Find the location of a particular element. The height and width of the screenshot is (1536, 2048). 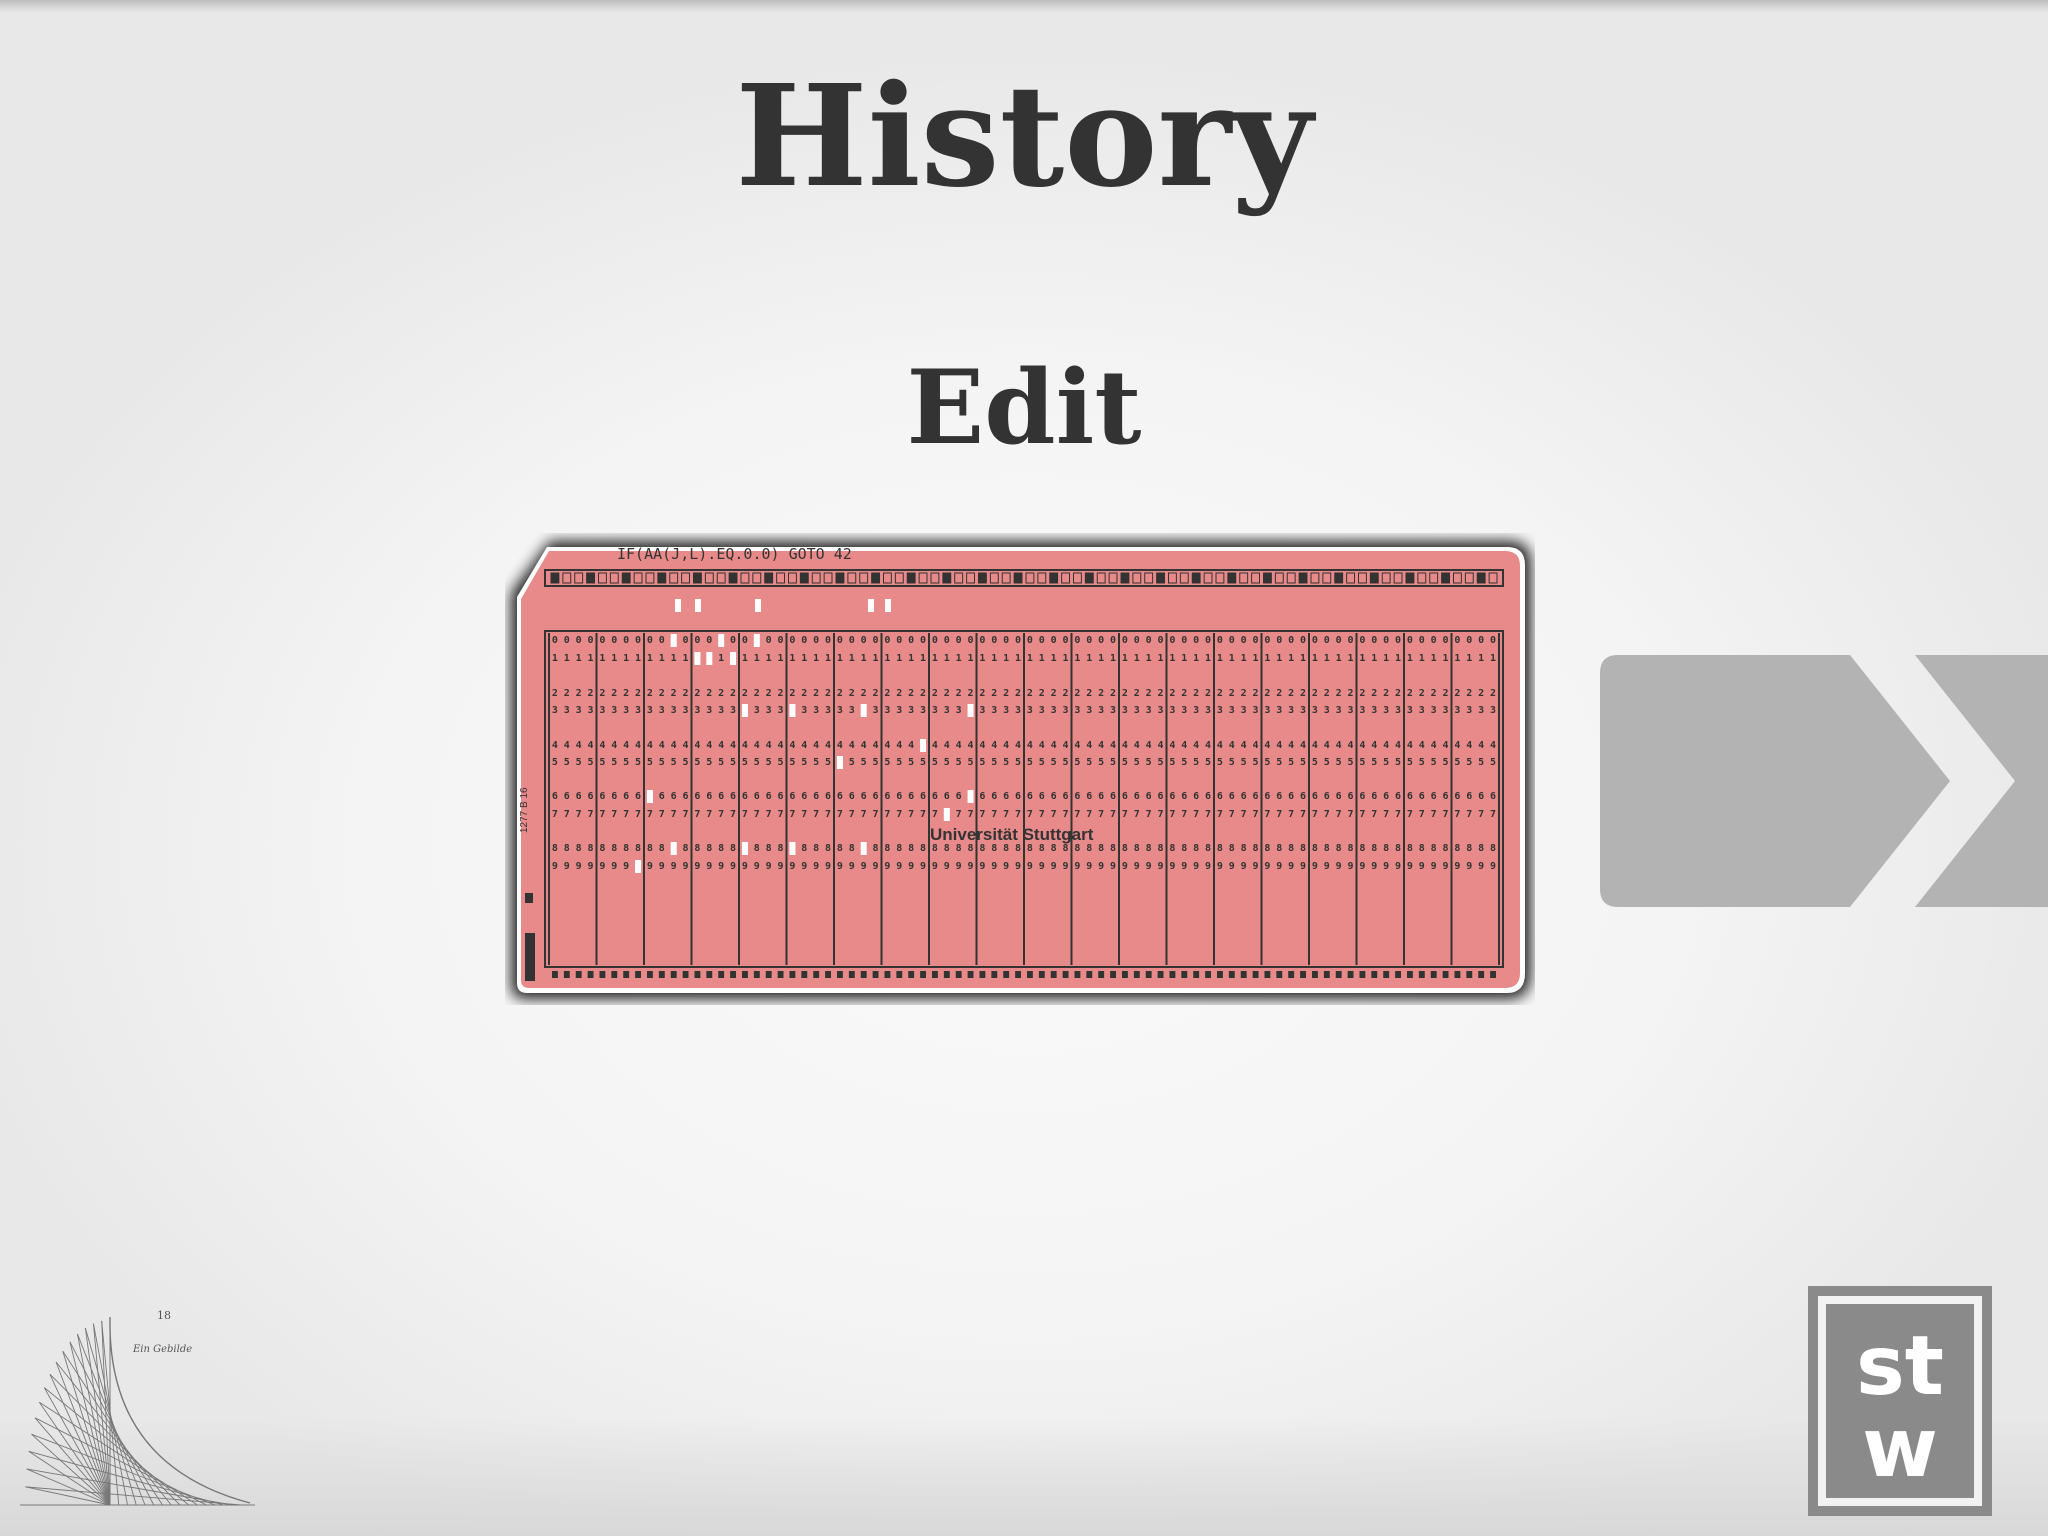

next-slide-arrow is located at coordinates (1824, 781).